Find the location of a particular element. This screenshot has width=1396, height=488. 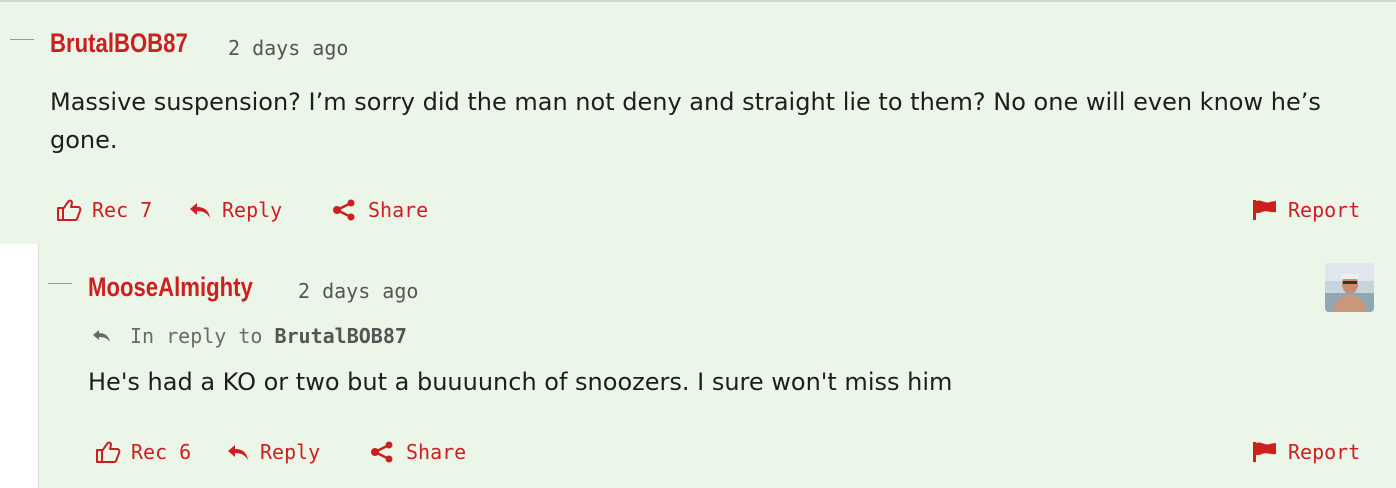

thread-indent-line is located at coordinates (38, 366).